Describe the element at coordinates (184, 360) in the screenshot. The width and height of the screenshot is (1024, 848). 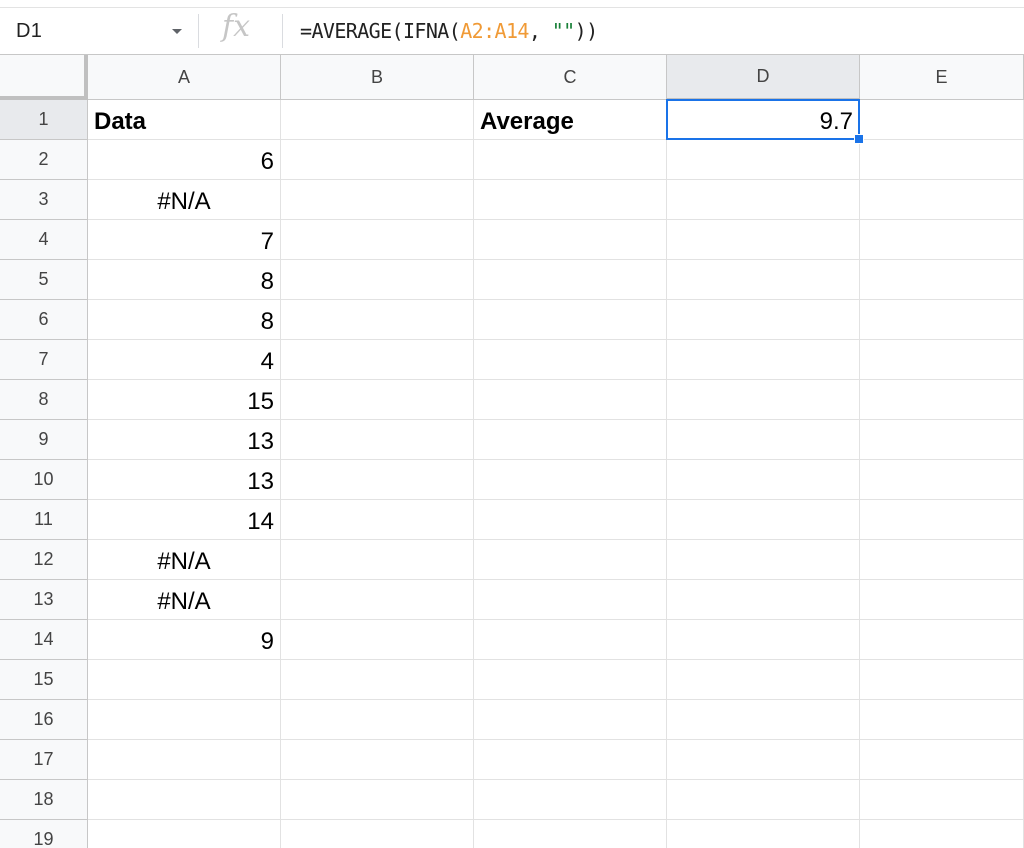
I see `cell-a7: 4` at that location.